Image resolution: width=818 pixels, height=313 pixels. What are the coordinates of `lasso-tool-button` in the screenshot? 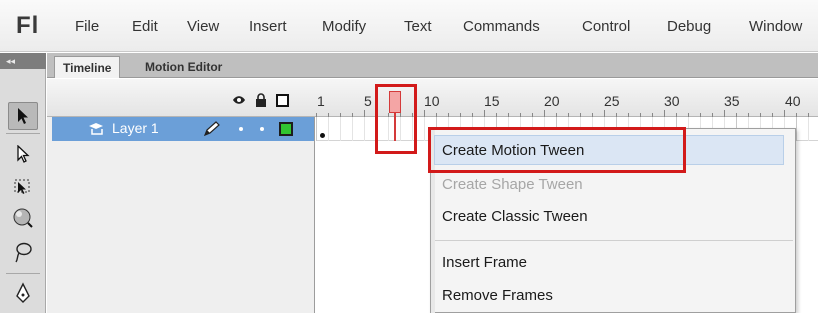 It's located at (23, 252).